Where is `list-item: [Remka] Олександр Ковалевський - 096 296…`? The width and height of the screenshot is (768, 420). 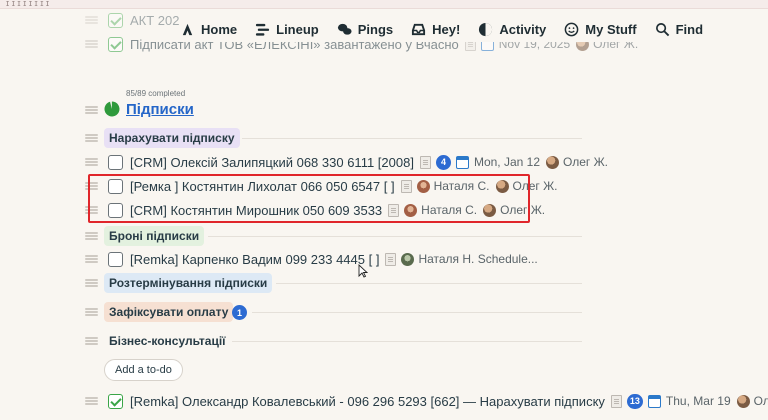 list-item: [Remka] Олександр Ковалевський - 096 296… is located at coordinates (426, 401).